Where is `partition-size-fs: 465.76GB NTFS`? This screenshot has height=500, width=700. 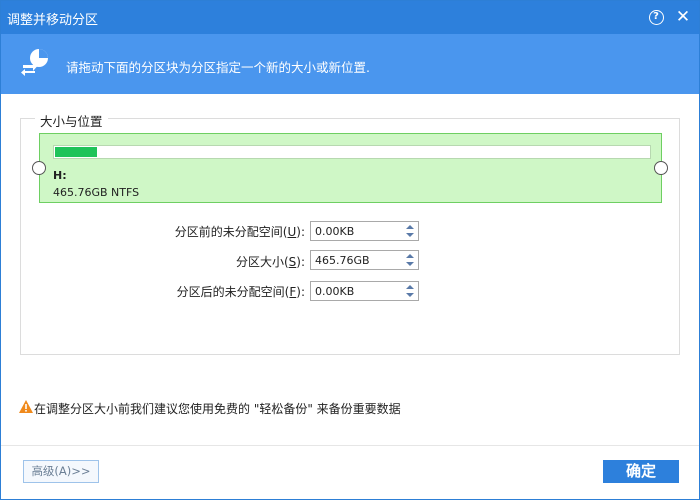 partition-size-fs: 465.76GB NTFS is located at coordinates (96, 192).